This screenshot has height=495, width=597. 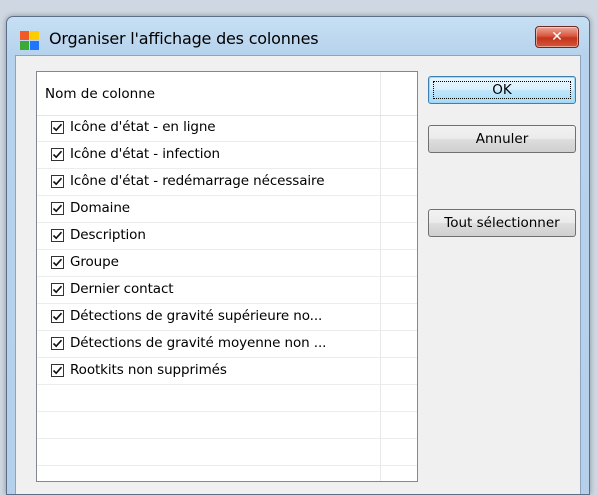 What do you see at coordinates (145, 154) in the screenshot?
I see `list-item-label: Icône d'état - infection` at bounding box center [145, 154].